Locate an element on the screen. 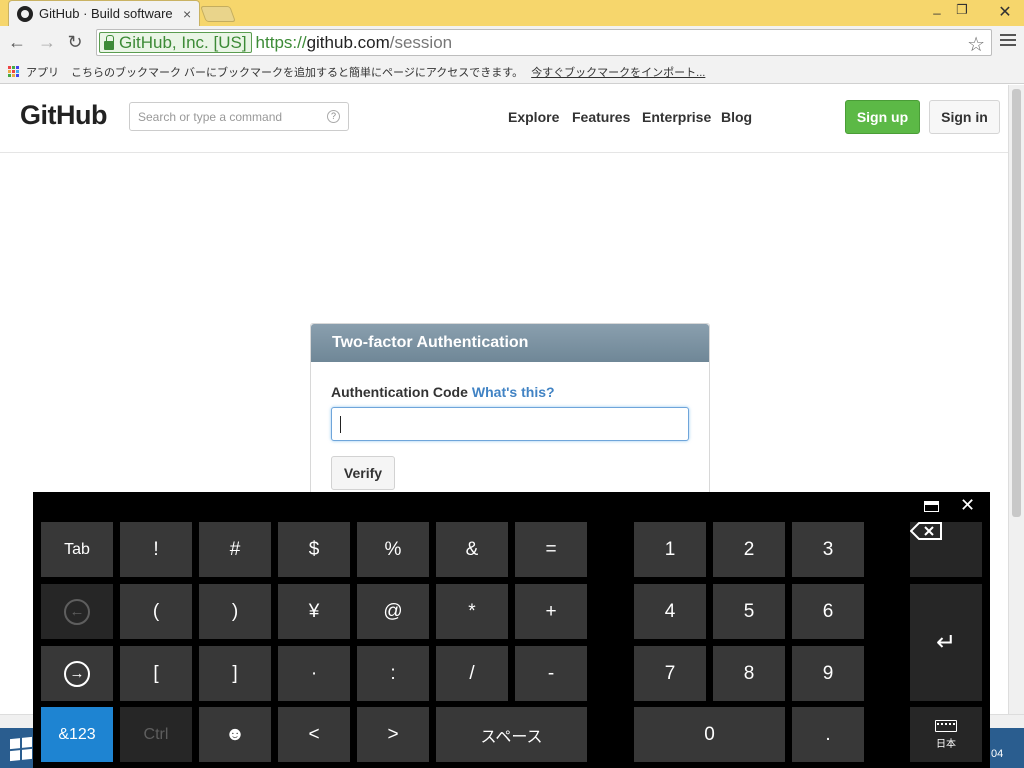 This screenshot has height=768, width=1024. new-tab-button is located at coordinates (218, 14).